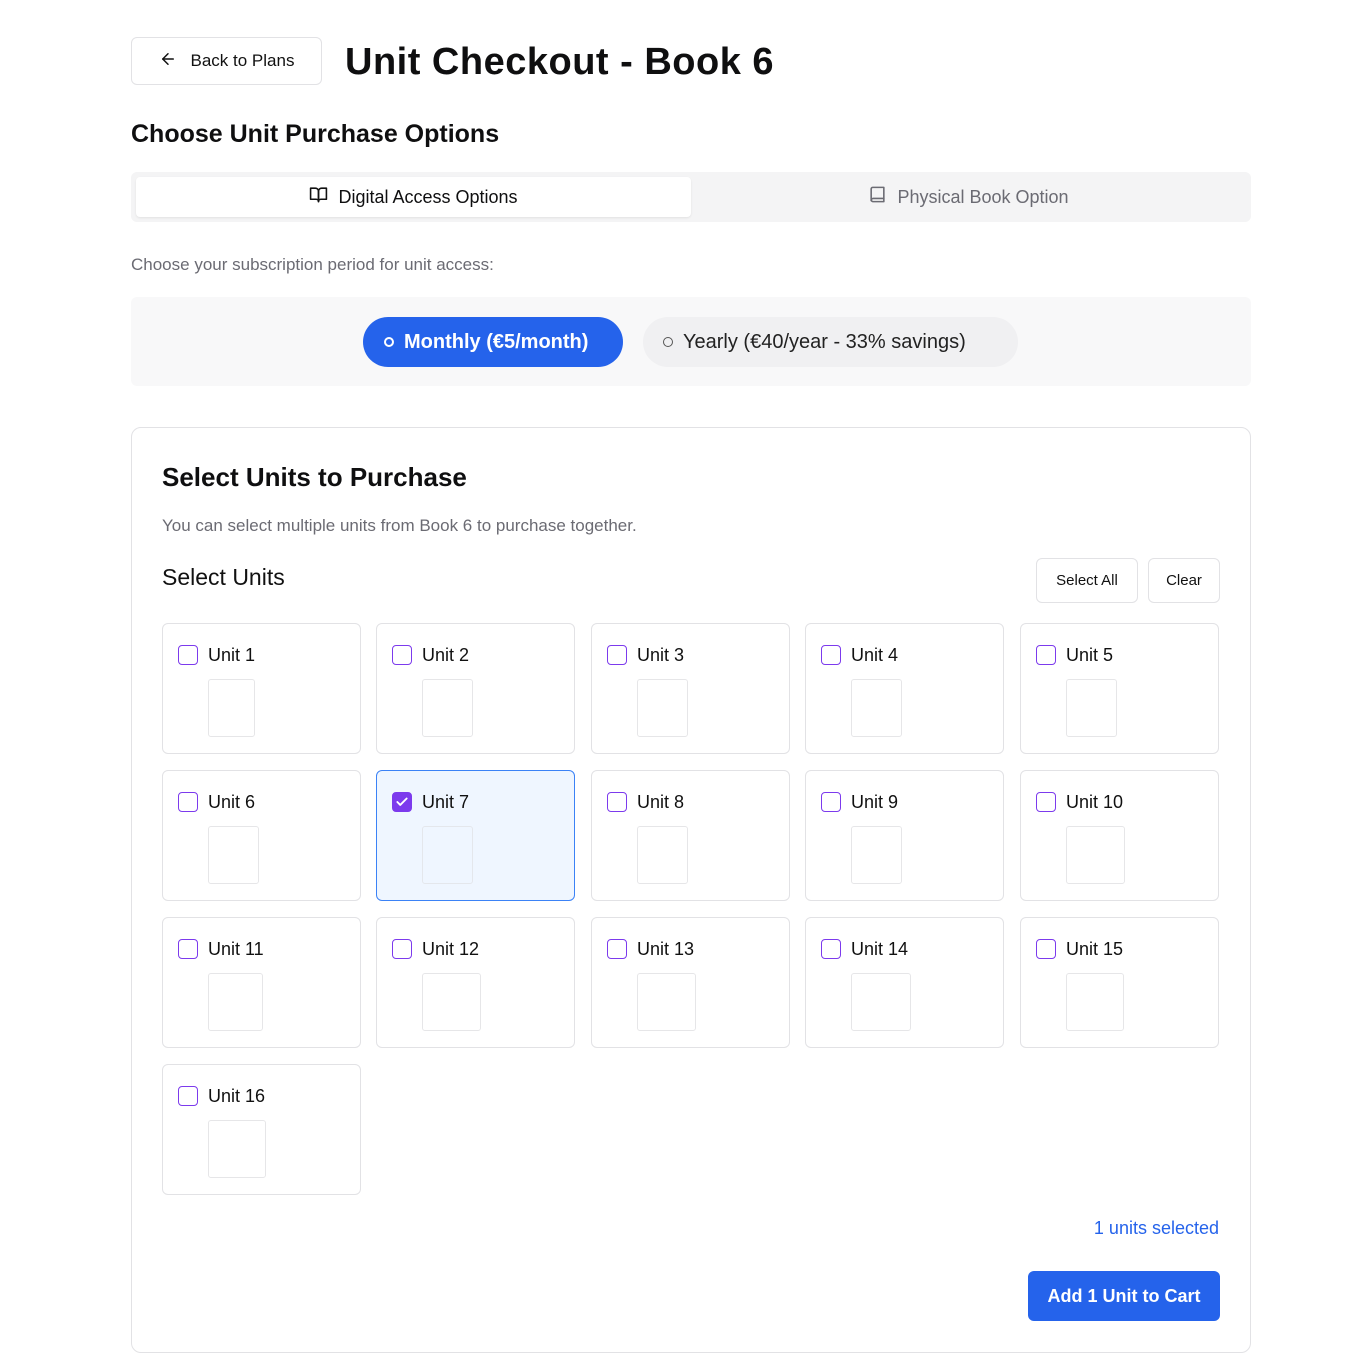  Describe the element at coordinates (242, 60) in the screenshot. I see `back-to-plans-label: Back to Plans` at that location.